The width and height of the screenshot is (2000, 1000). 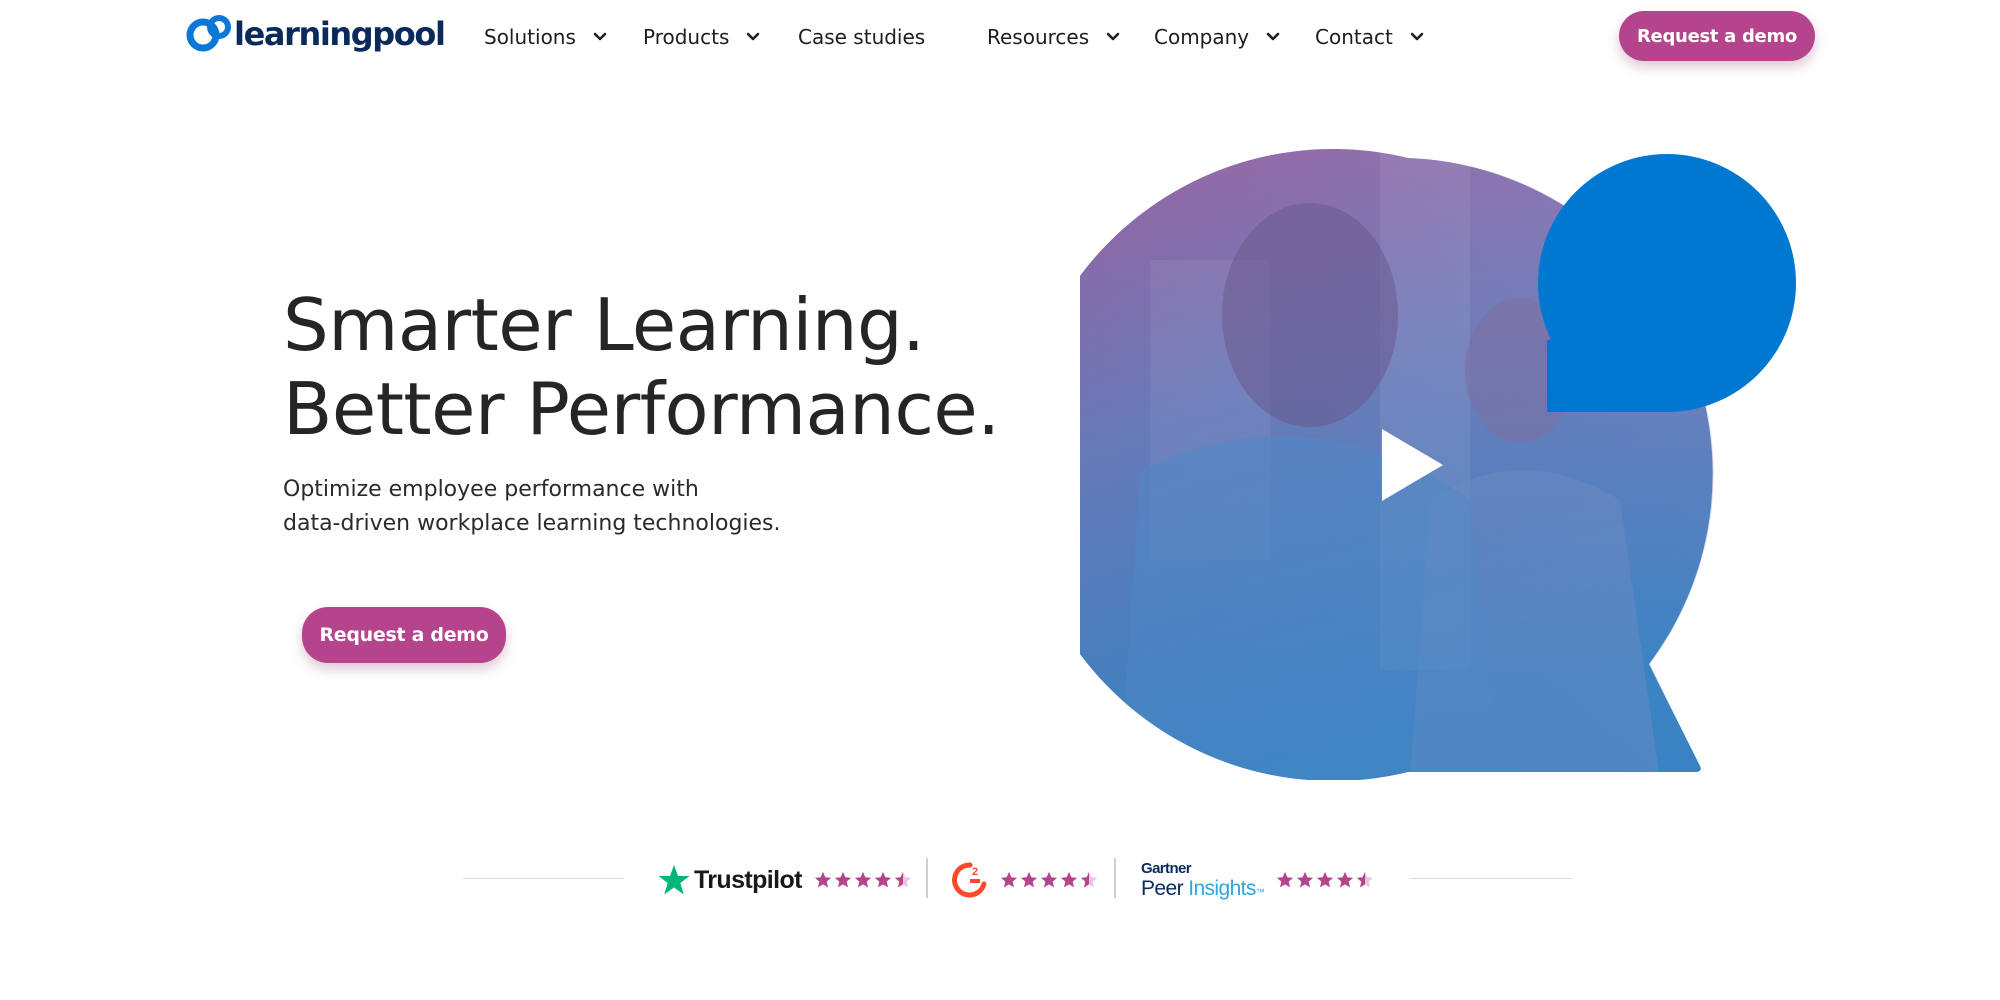 What do you see at coordinates (530, 37) in the screenshot?
I see `nav-item-label: Solutions` at bounding box center [530, 37].